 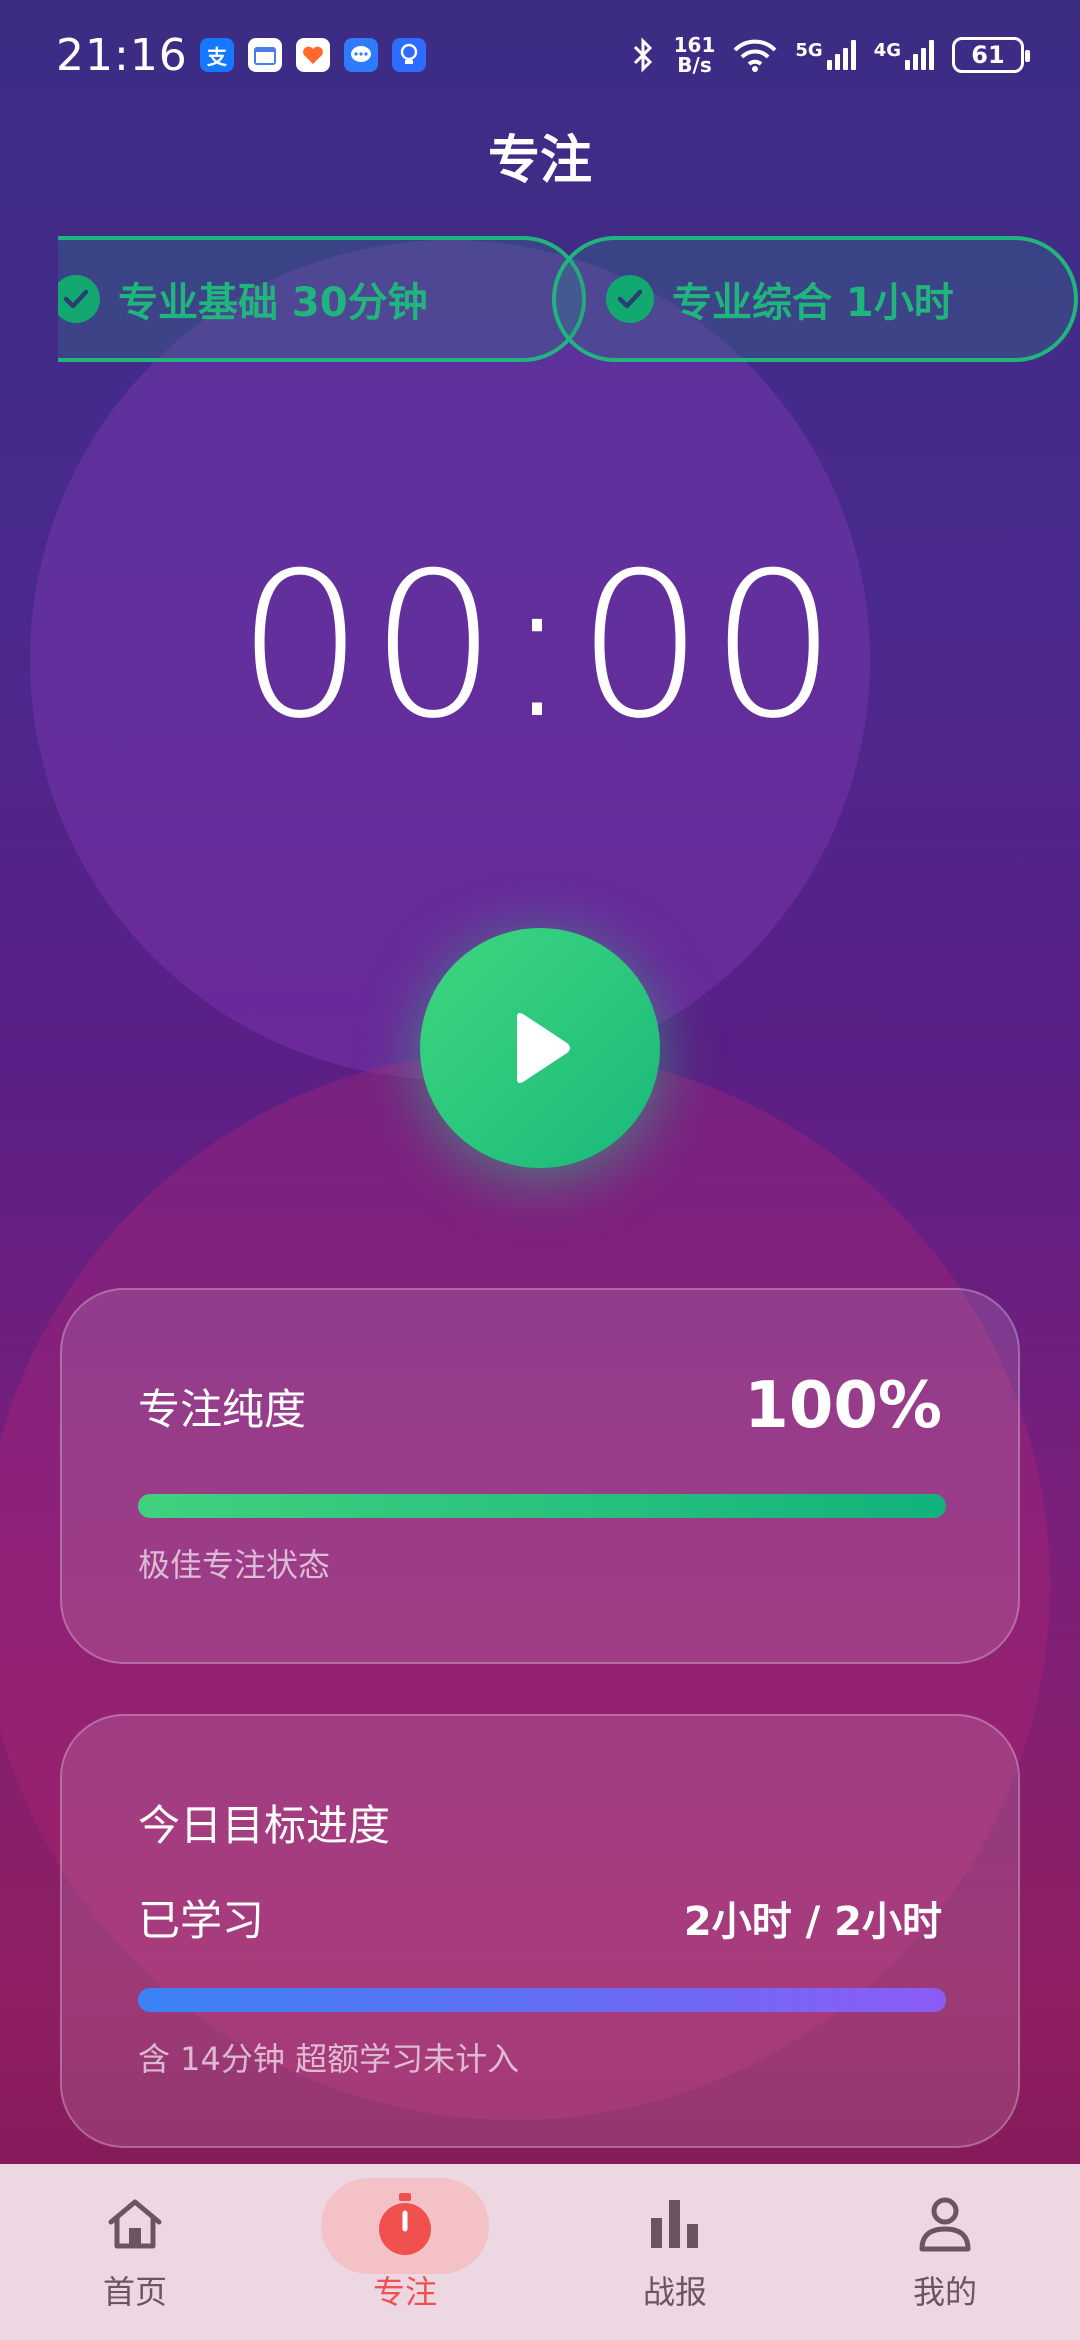 I want to click on focus-purity-card: 专注纯度 100% 极佳专注状态, so click(x=540, y=1476).